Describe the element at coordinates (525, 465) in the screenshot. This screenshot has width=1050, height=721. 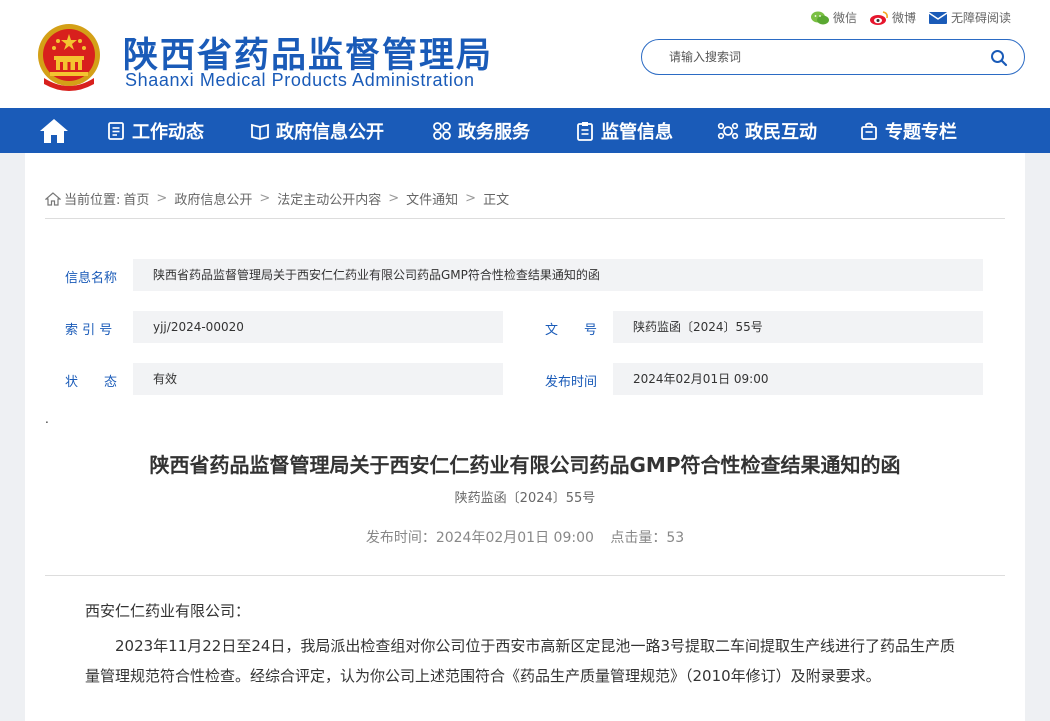
I see `article-title: 陕西省药品监督管理局关于西安仁仁药业有限公司药品GMP符合性检查结果通知的函` at that location.